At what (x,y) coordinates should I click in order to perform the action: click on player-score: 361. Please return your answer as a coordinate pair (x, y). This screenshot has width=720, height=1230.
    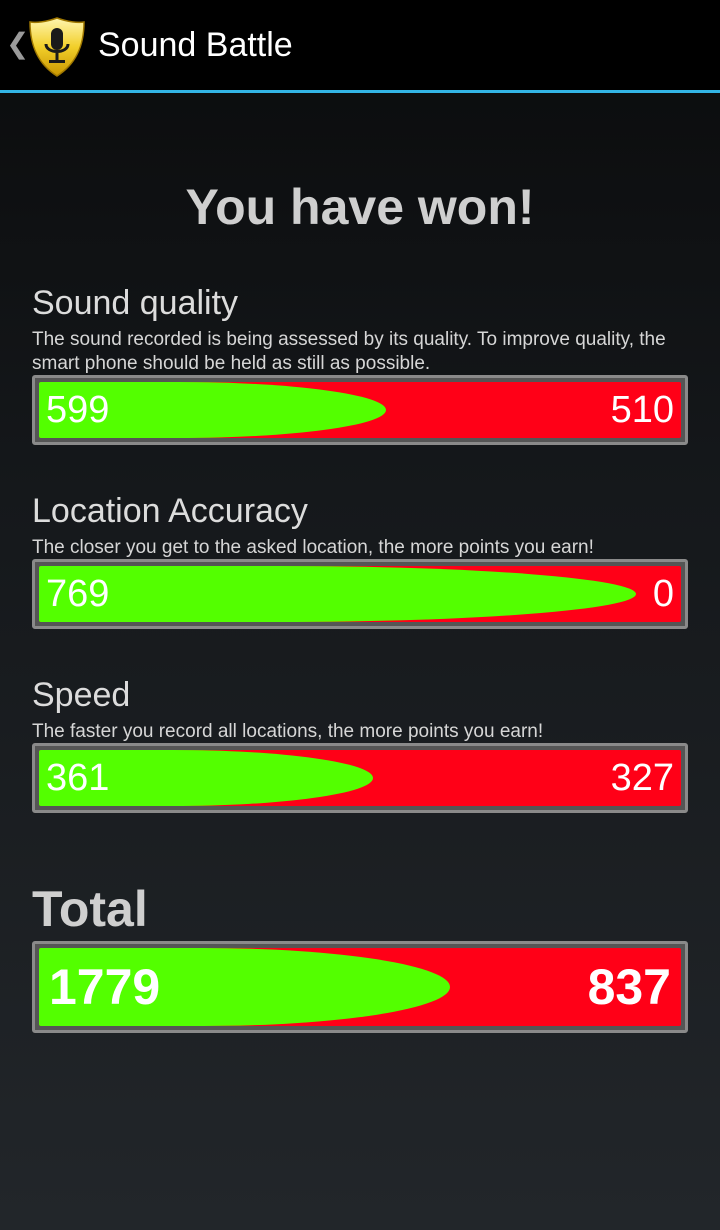
    Looking at the image, I should click on (78, 777).